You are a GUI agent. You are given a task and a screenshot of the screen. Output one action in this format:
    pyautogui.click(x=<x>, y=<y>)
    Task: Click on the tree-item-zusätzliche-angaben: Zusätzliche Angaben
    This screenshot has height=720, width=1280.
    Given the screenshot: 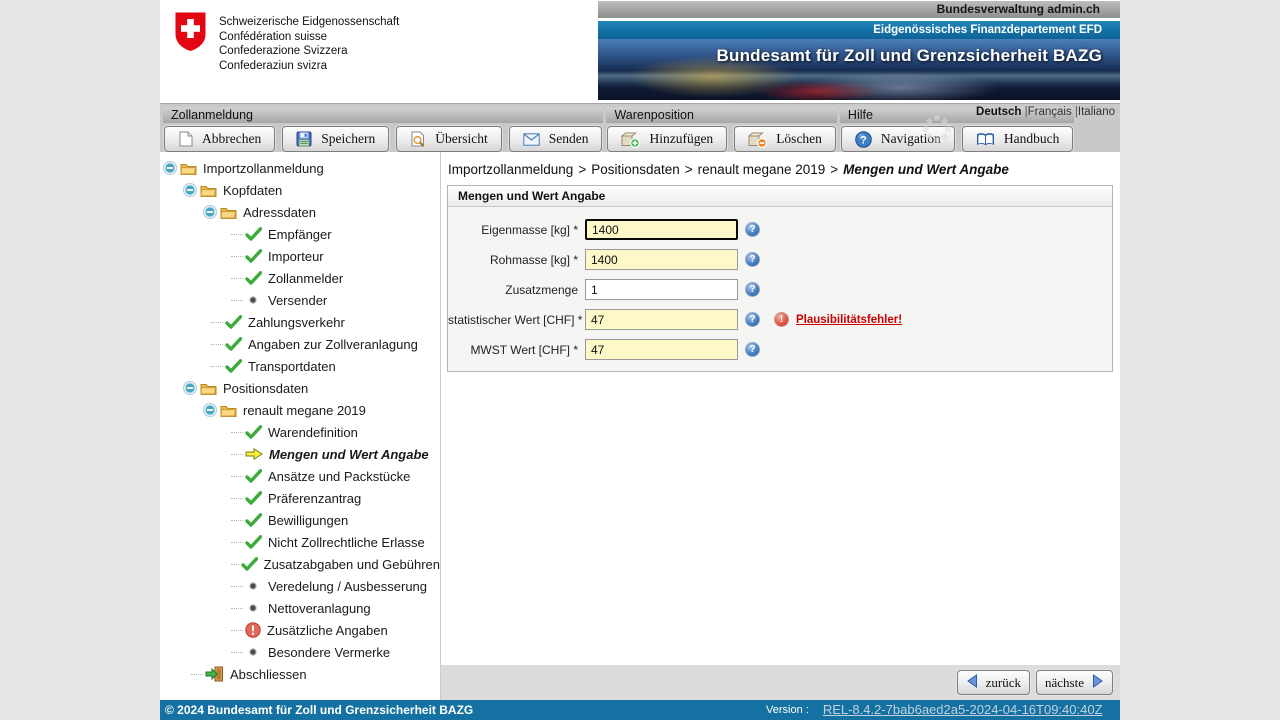 What is the action you would take?
    pyautogui.click(x=300, y=630)
    